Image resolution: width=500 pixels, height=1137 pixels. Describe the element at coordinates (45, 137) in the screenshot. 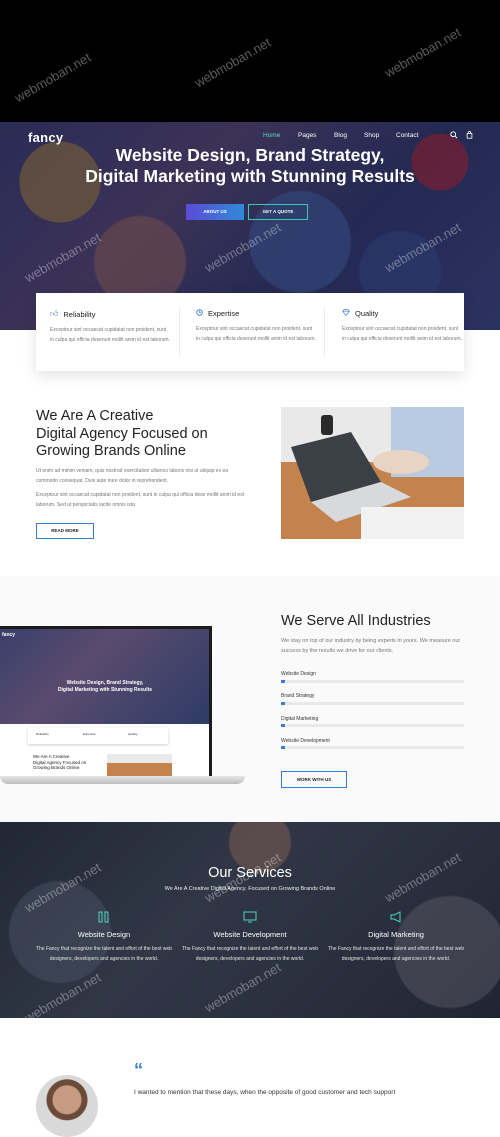

I see `site-logo: fancy` at that location.